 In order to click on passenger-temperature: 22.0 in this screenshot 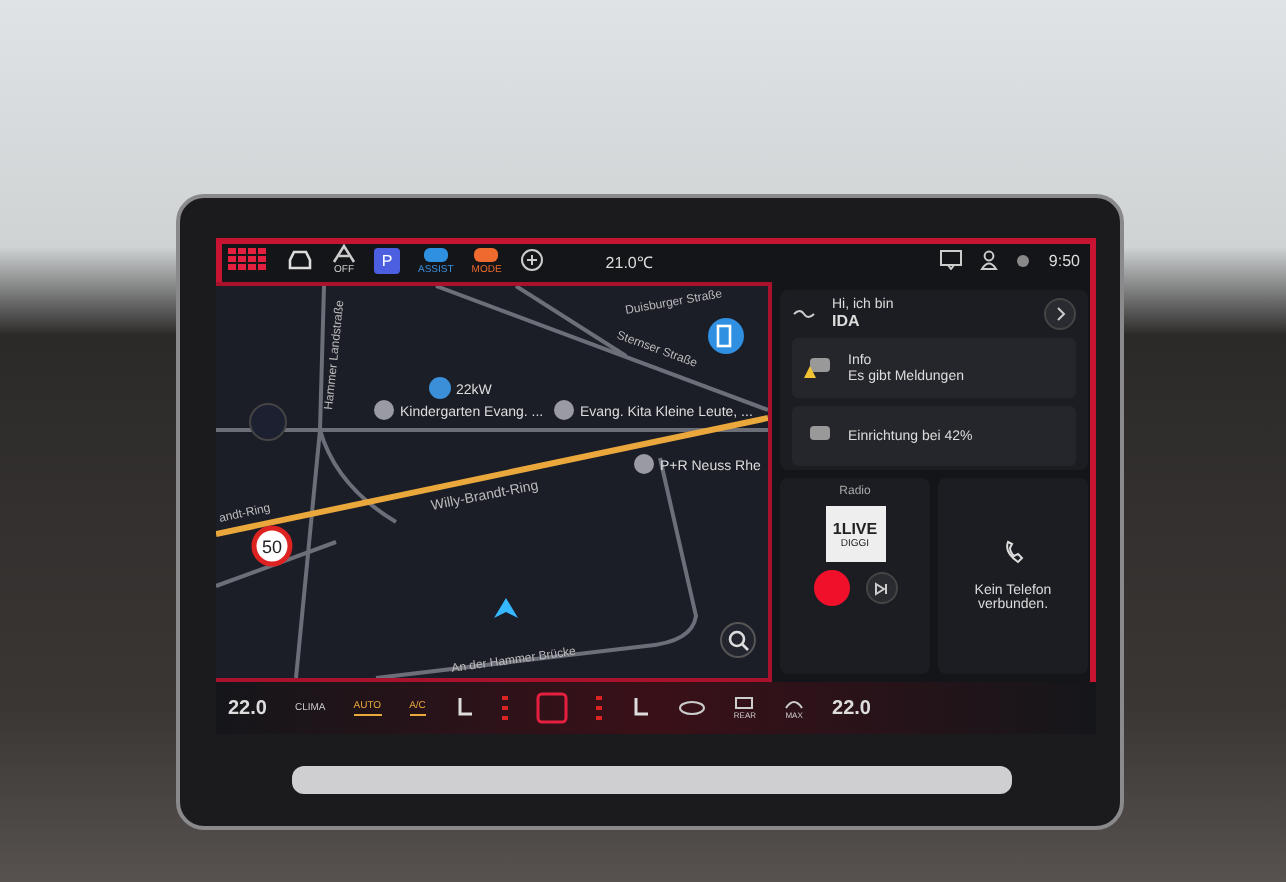, I will do `click(851, 708)`.